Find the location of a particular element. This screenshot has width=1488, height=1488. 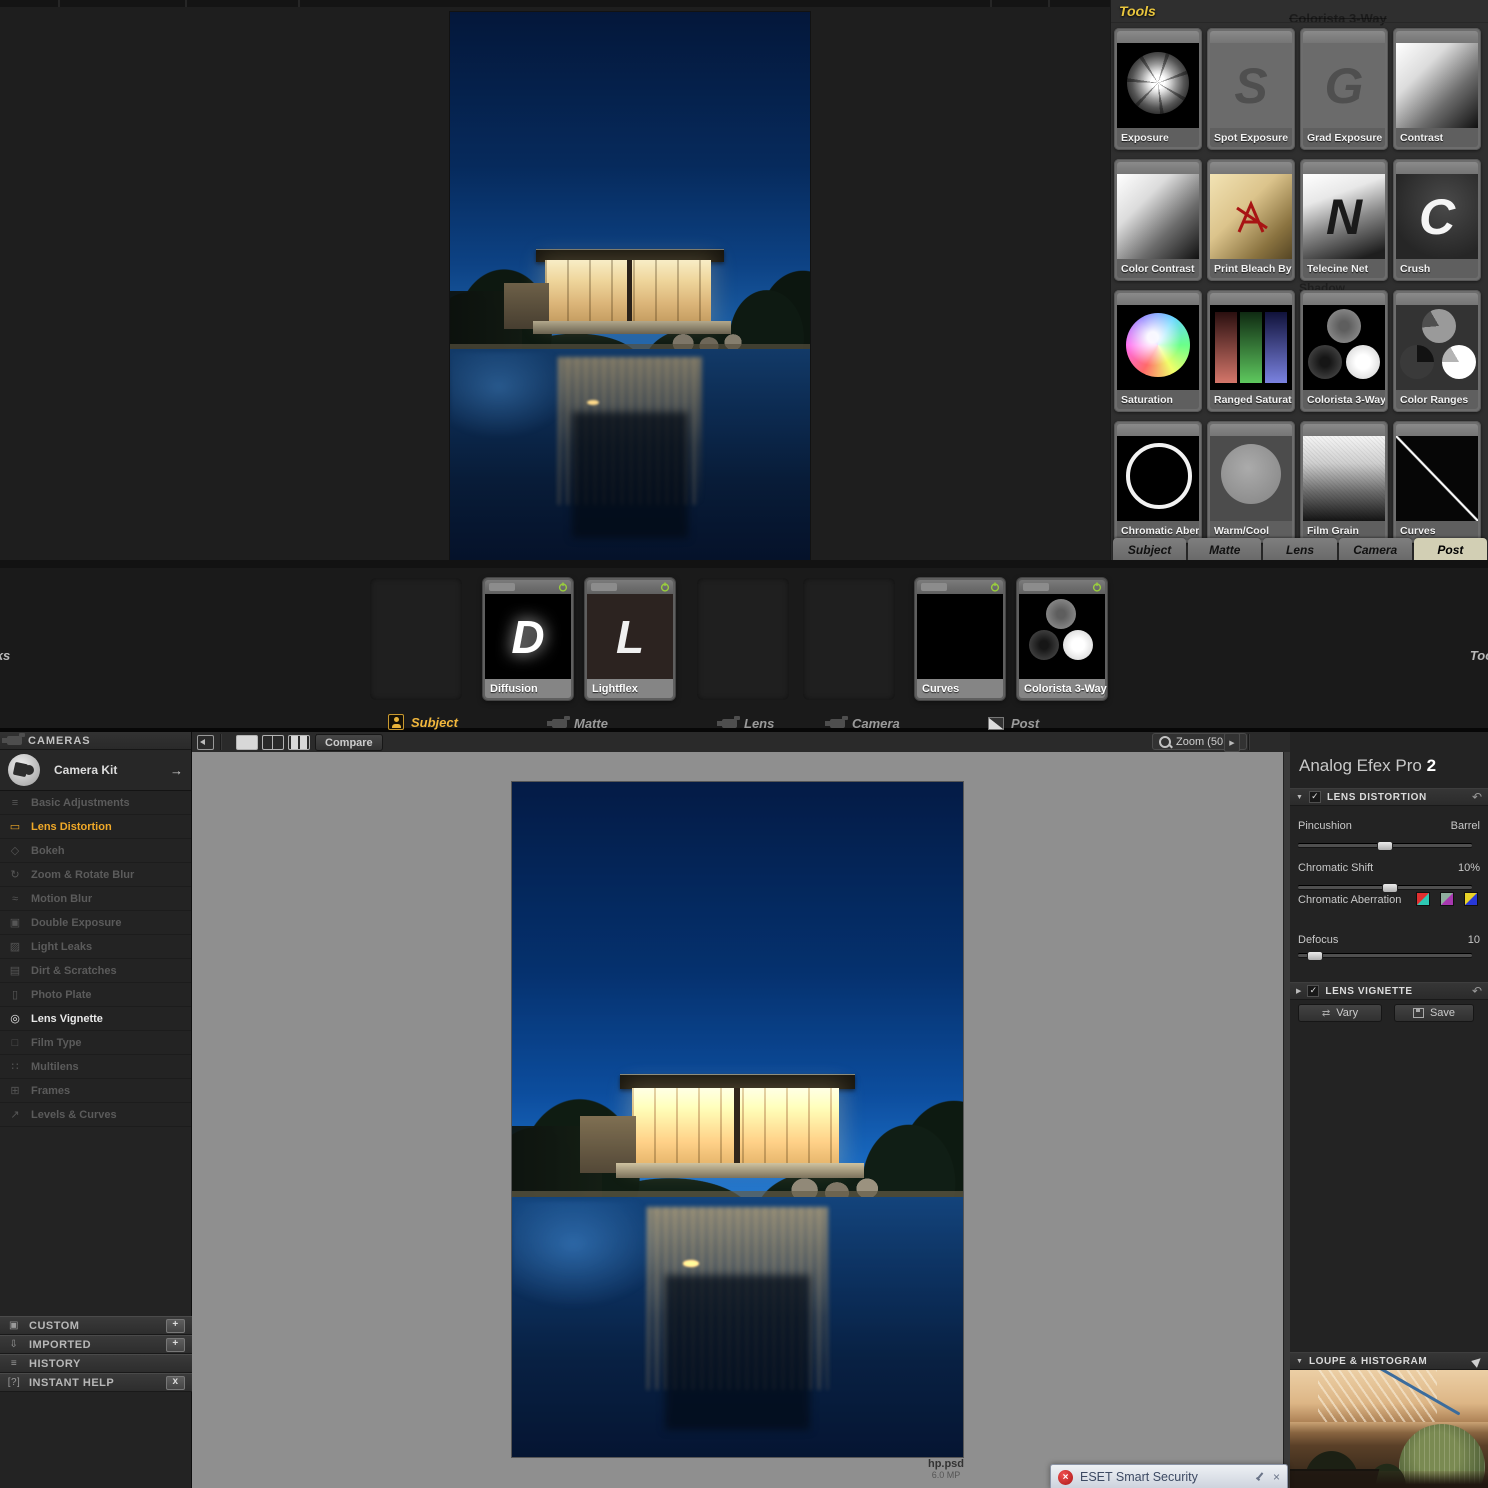

collapsed-arrow-icon: ▶ is located at coordinates (1298, 991).